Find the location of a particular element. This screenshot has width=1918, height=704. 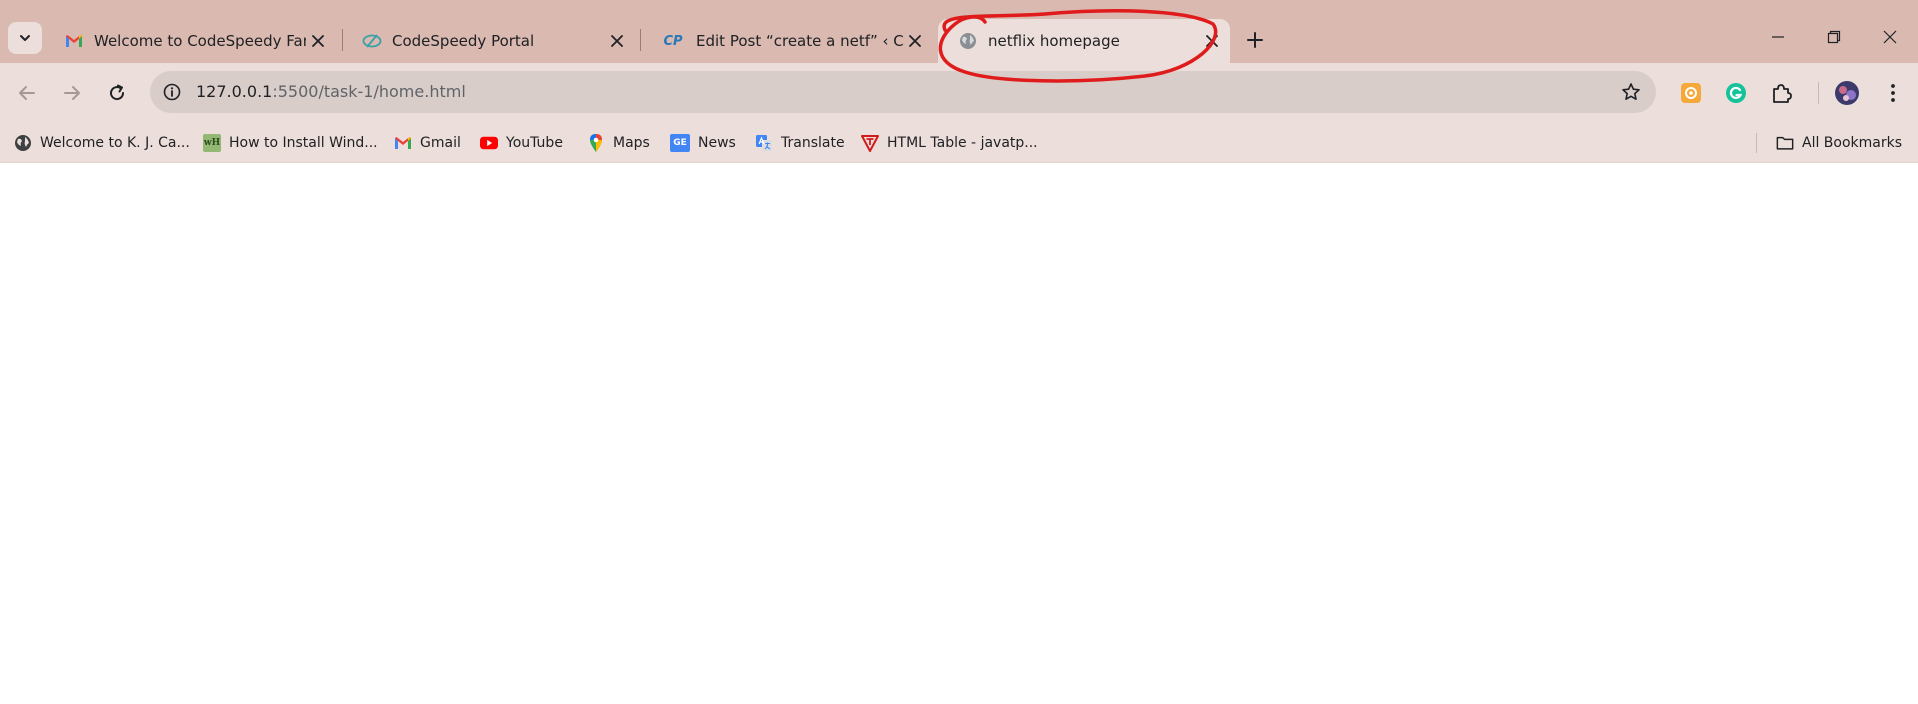

tab-title: CodeSpeedy Portal is located at coordinates (463, 41).